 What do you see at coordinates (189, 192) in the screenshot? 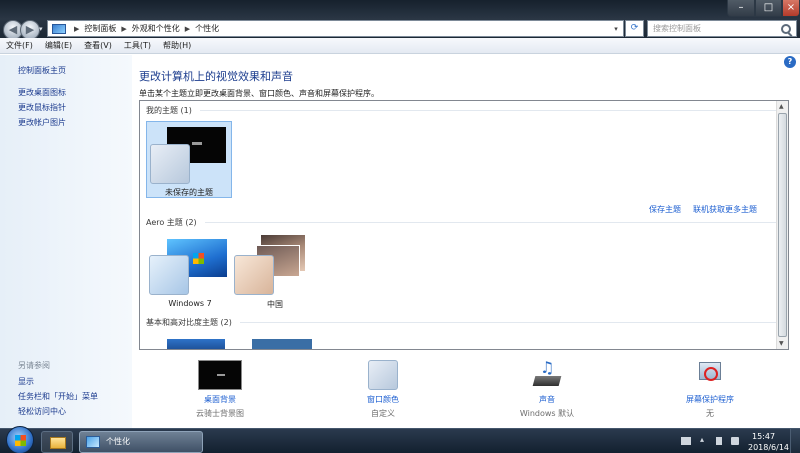
I see `theme-label-unsaved: 未保存的主题` at bounding box center [189, 192].